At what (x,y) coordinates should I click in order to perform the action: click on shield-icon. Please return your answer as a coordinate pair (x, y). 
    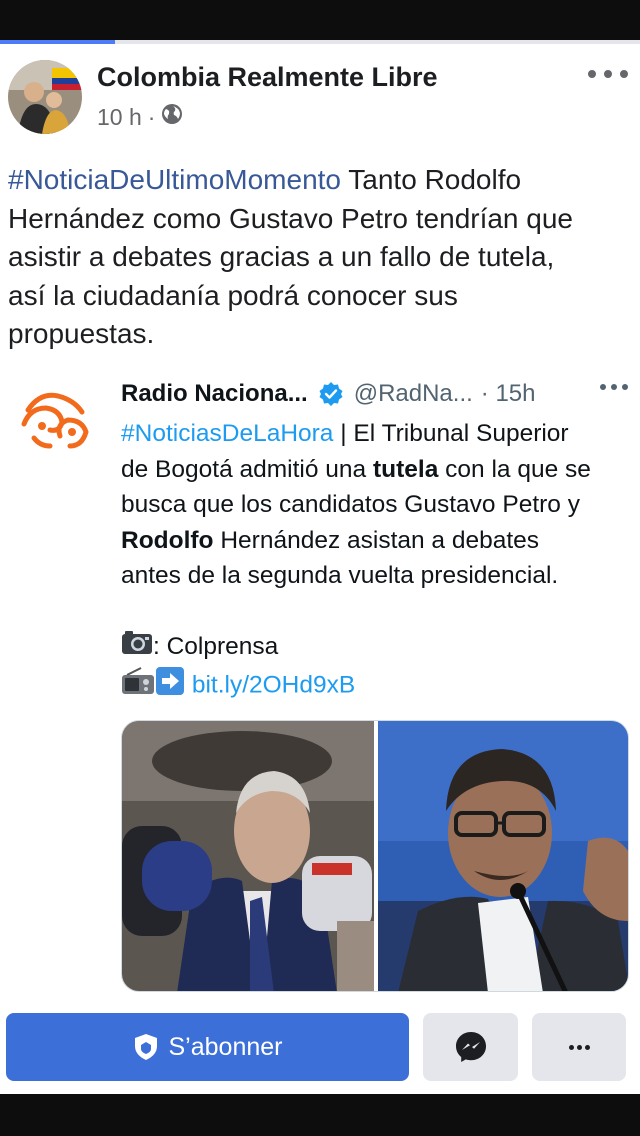
    Looking at the image, I should click on (145, 1047).